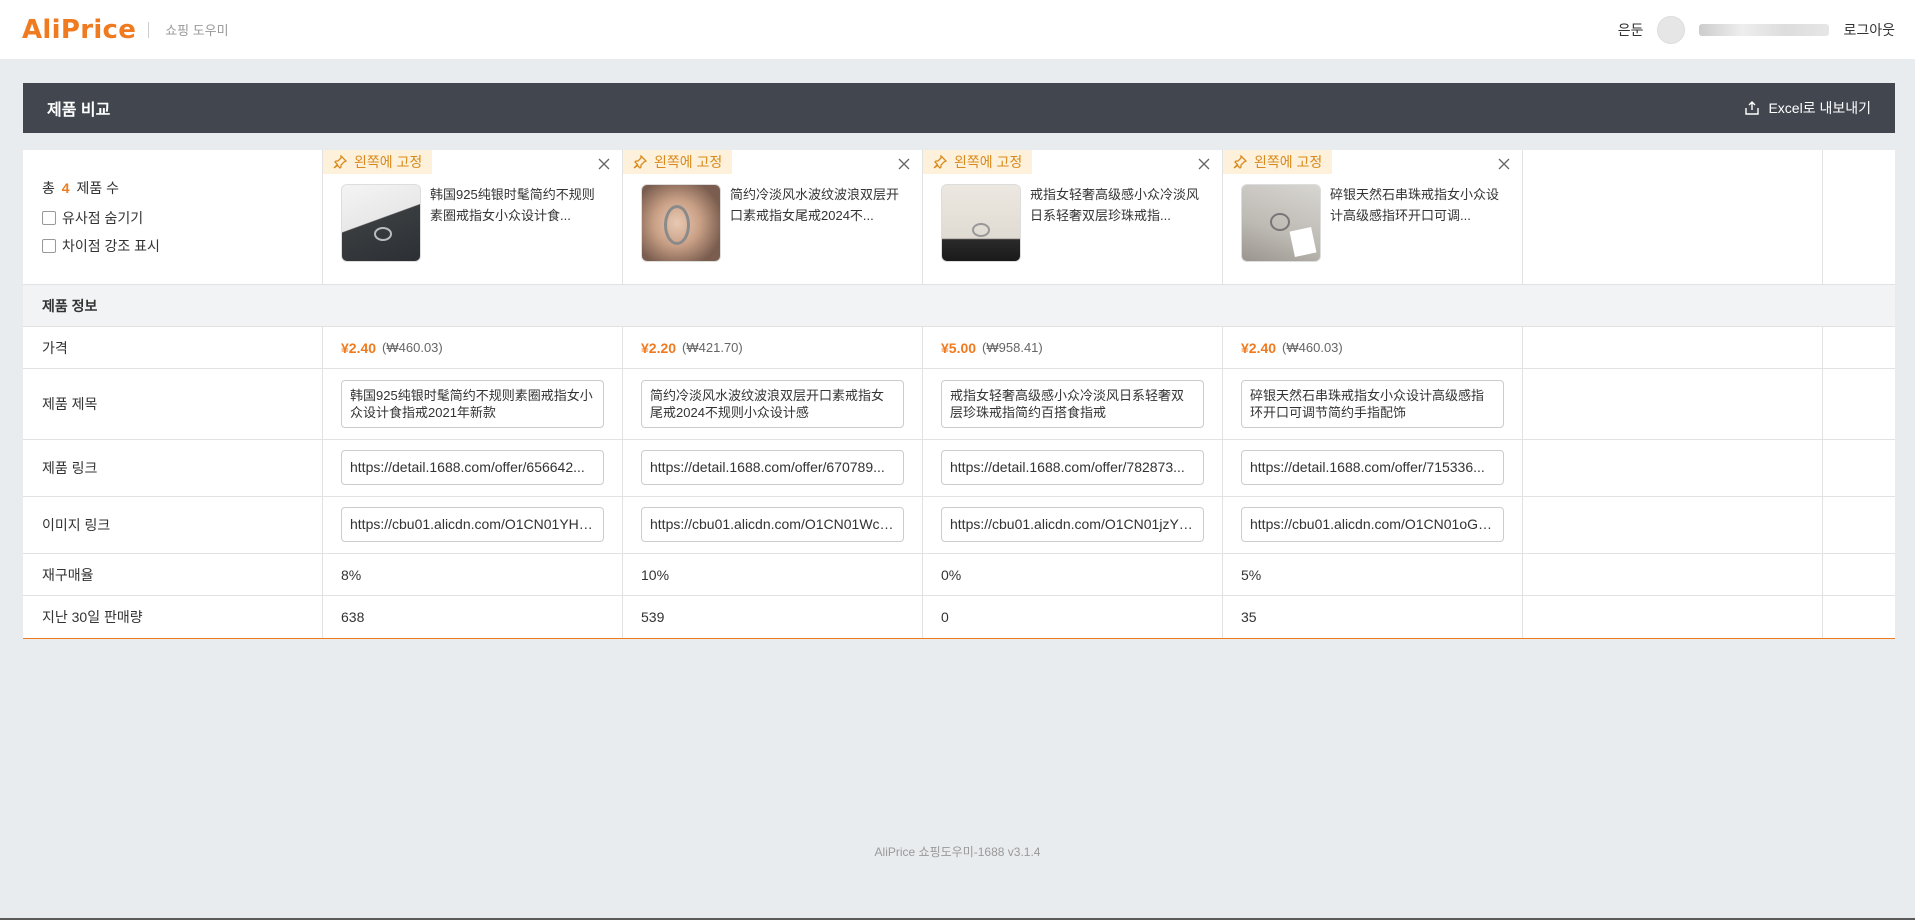  I want to click on row-label-cell: 제품 제목, so click(173, 404).